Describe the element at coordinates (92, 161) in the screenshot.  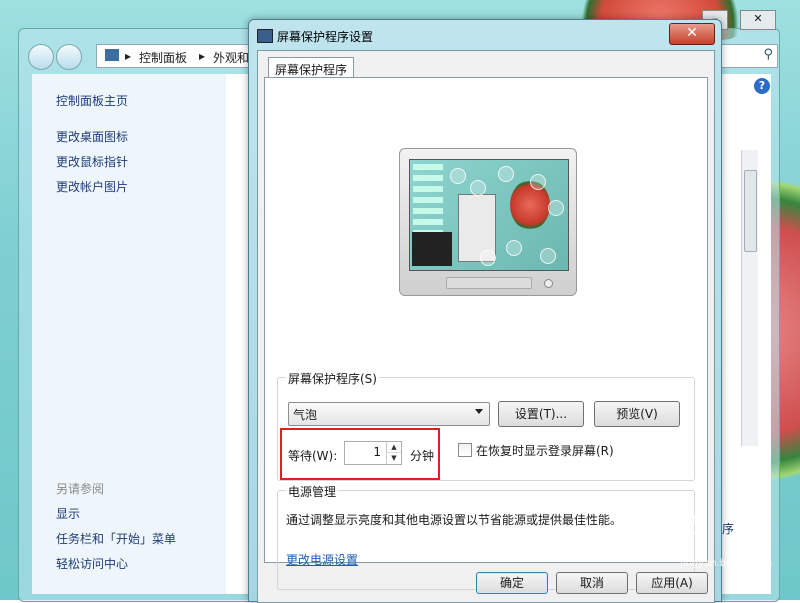
I see `sidebar-link-mouse-pointer: 更改鼠标指针` at that location.